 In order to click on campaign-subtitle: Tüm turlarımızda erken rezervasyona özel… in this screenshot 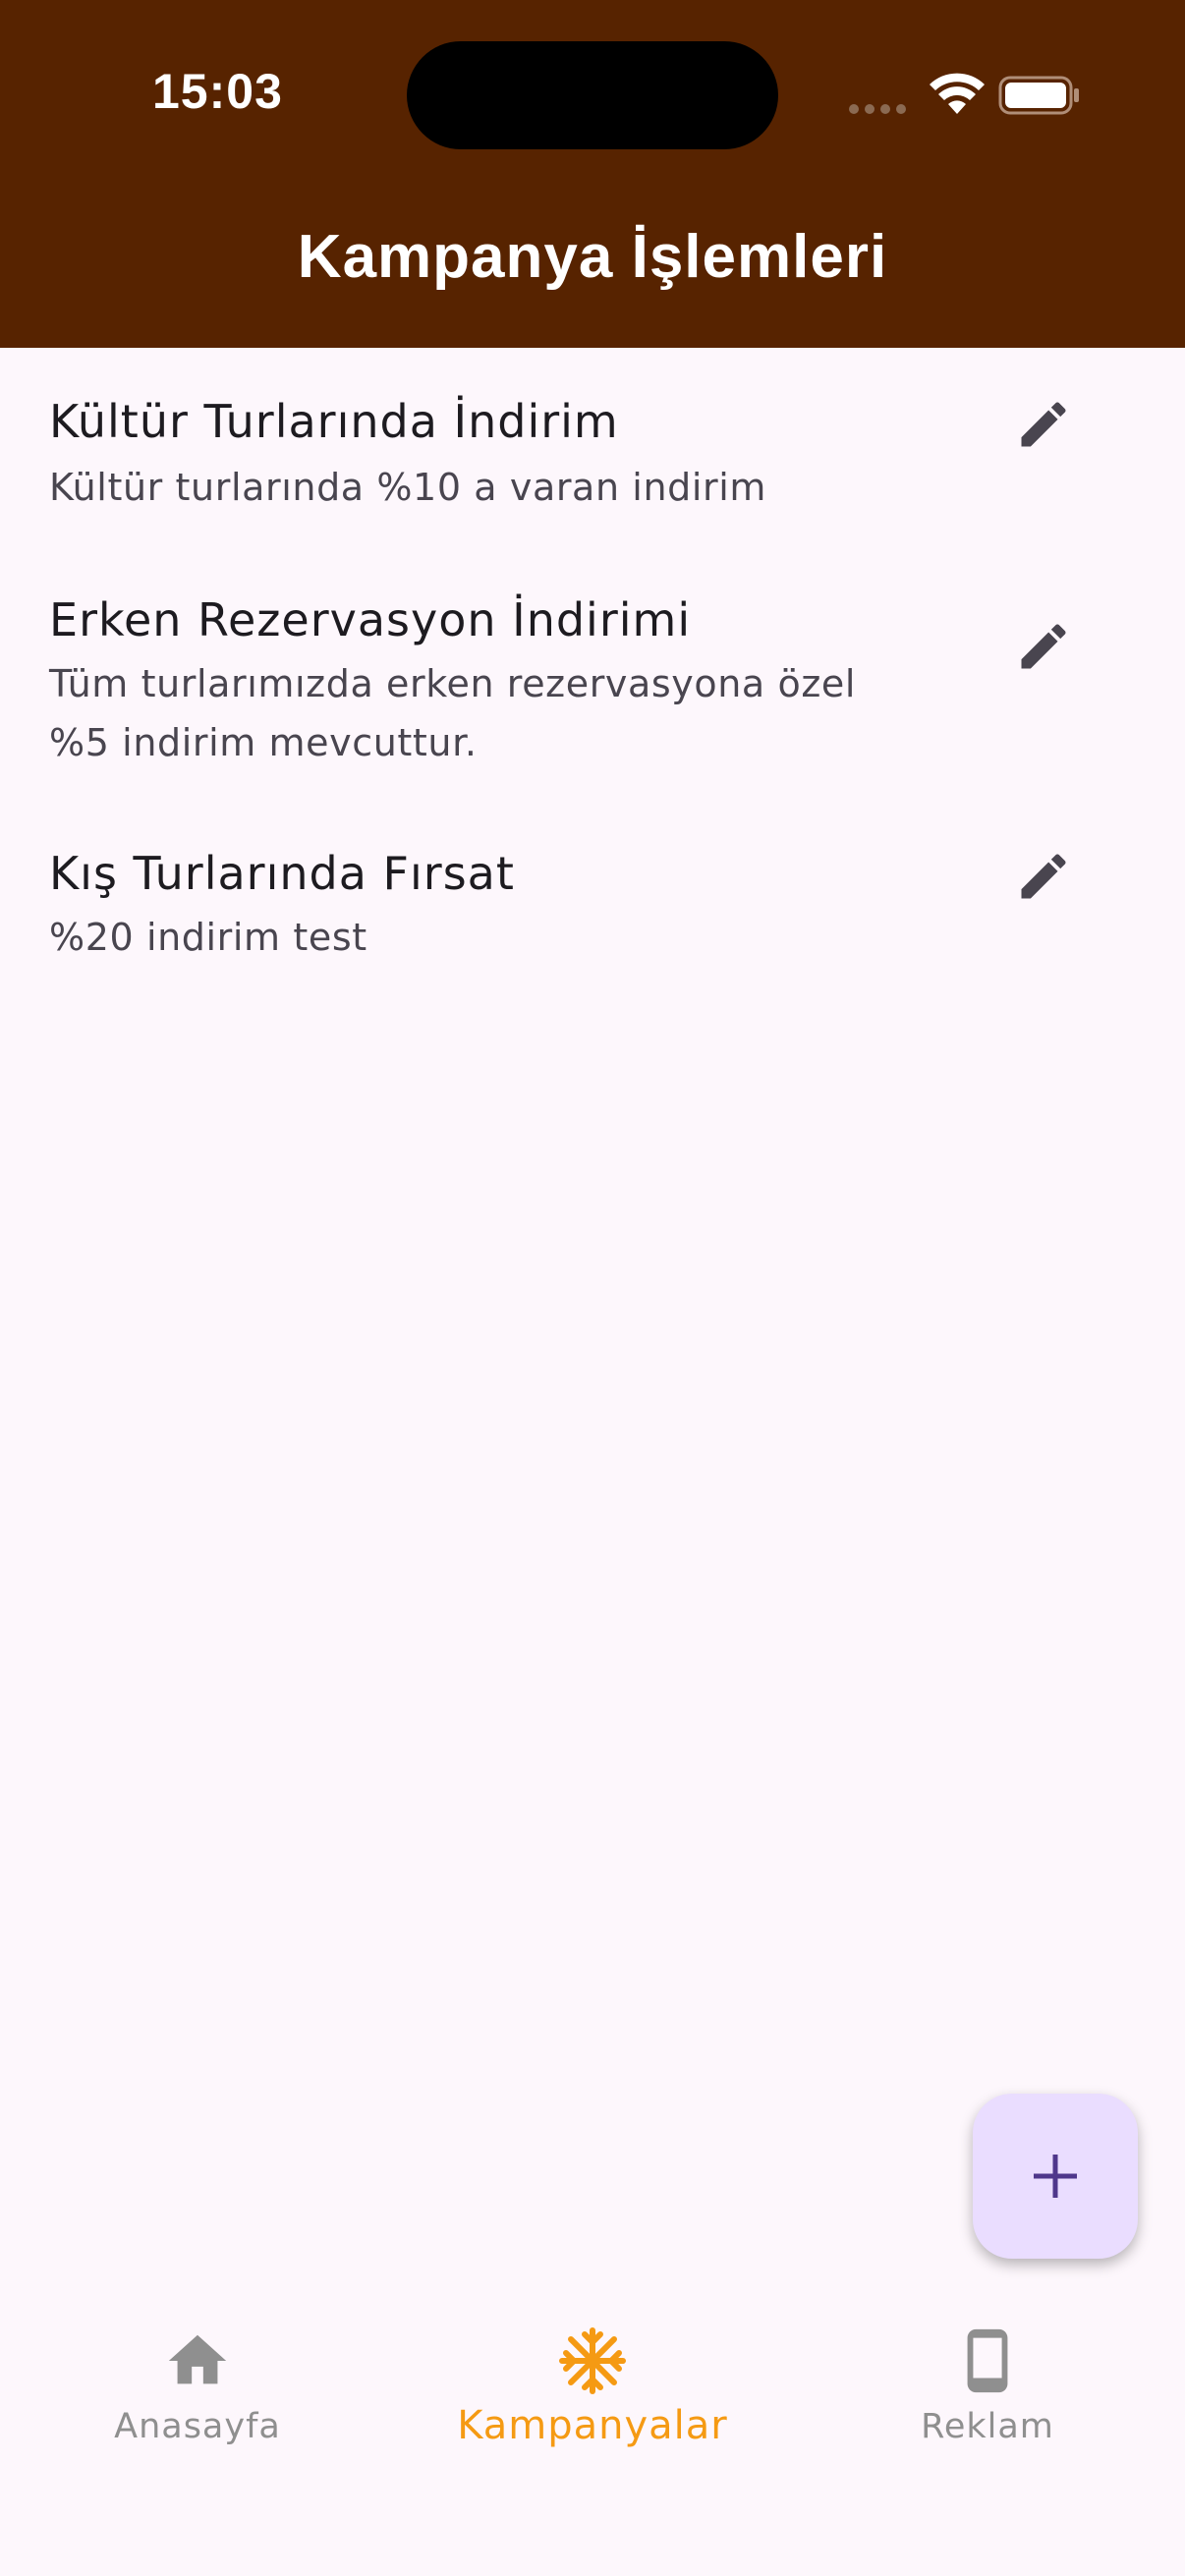, I will do `click(482, 713)`.